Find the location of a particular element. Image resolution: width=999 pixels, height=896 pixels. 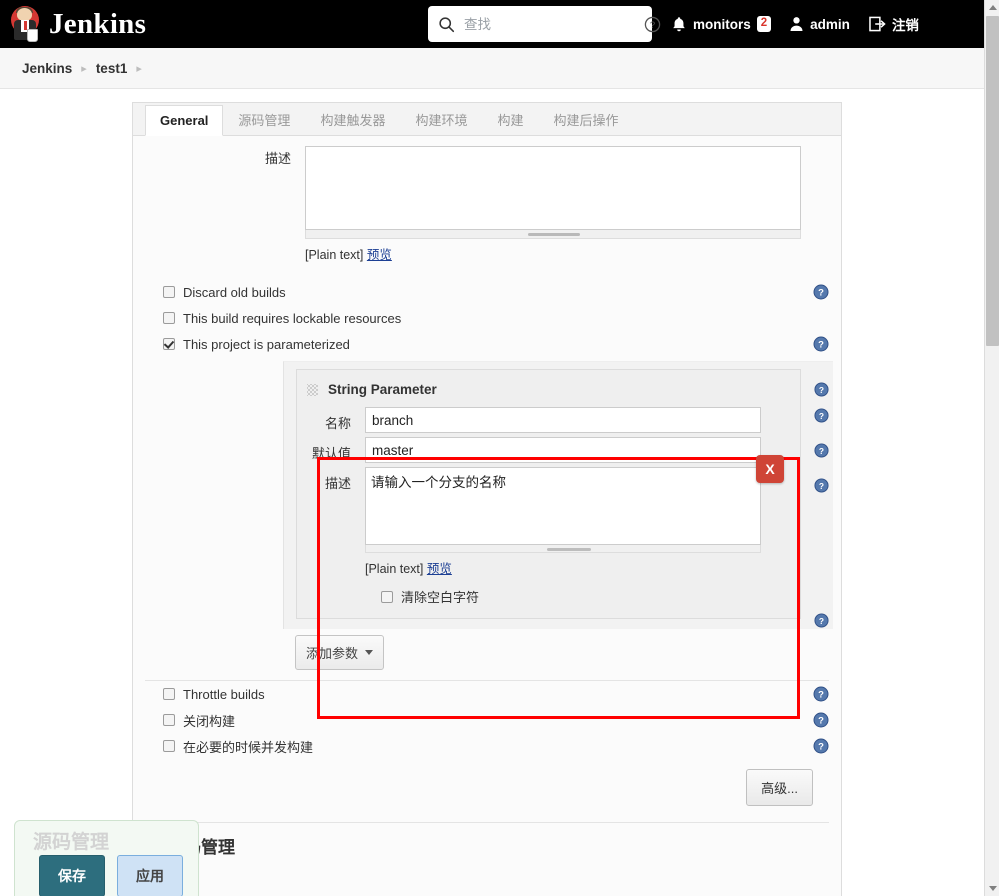

drag-grip-icon is located at coordinates (312, 389).